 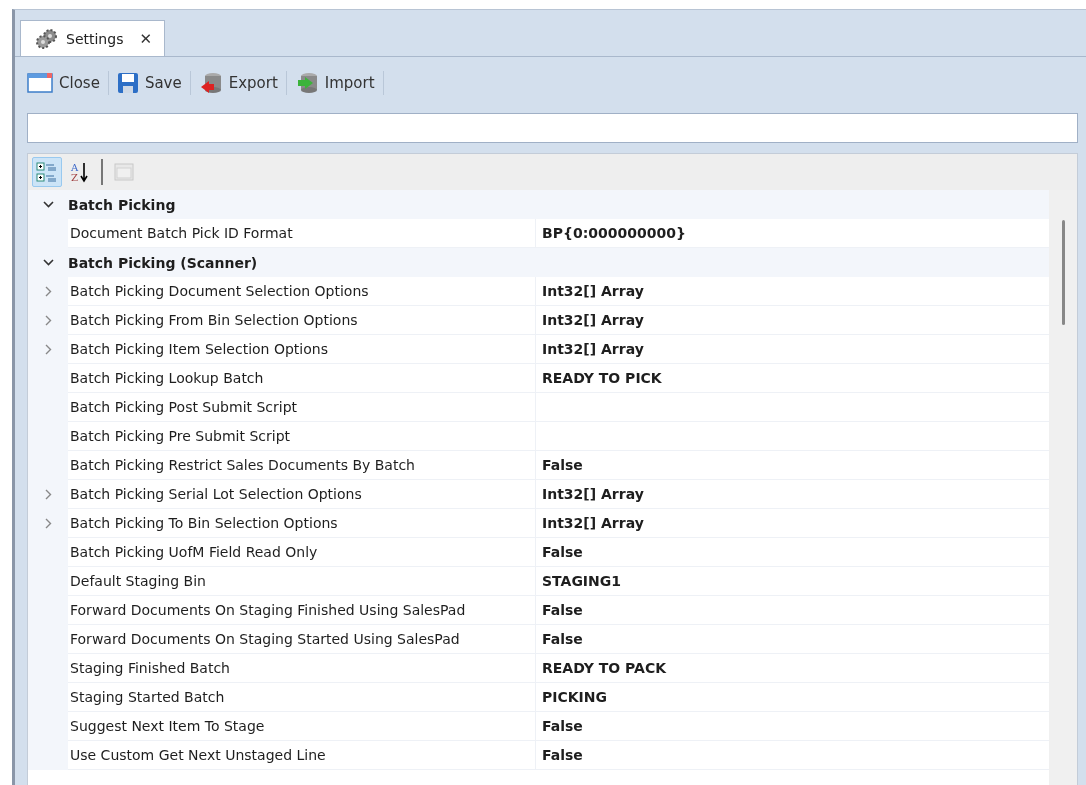 What do you see at coordinates (302, 407) in the screenshot?
I see `property-name: Batch Picking Post Submit Script` at bounding box center [302, 407].